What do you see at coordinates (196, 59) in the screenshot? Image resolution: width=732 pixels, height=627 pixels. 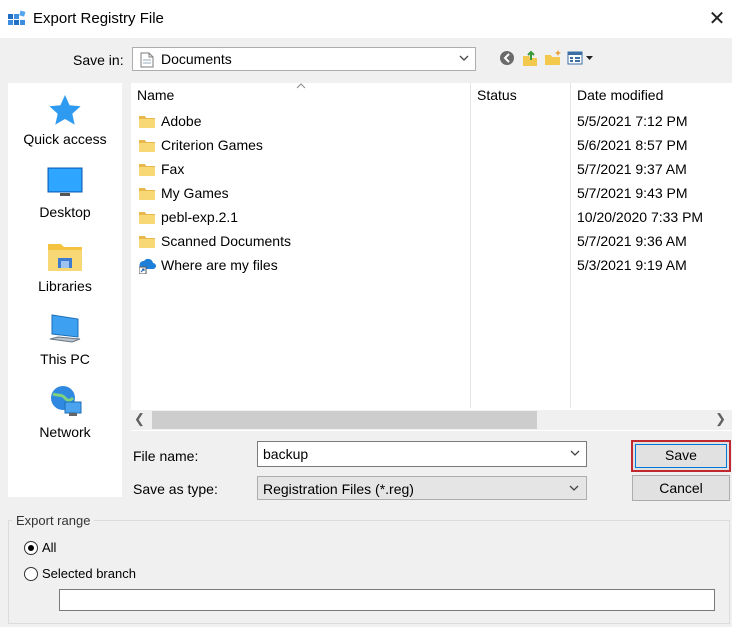 I see `save-in-value: Documents` at bounding box center [196, 59].